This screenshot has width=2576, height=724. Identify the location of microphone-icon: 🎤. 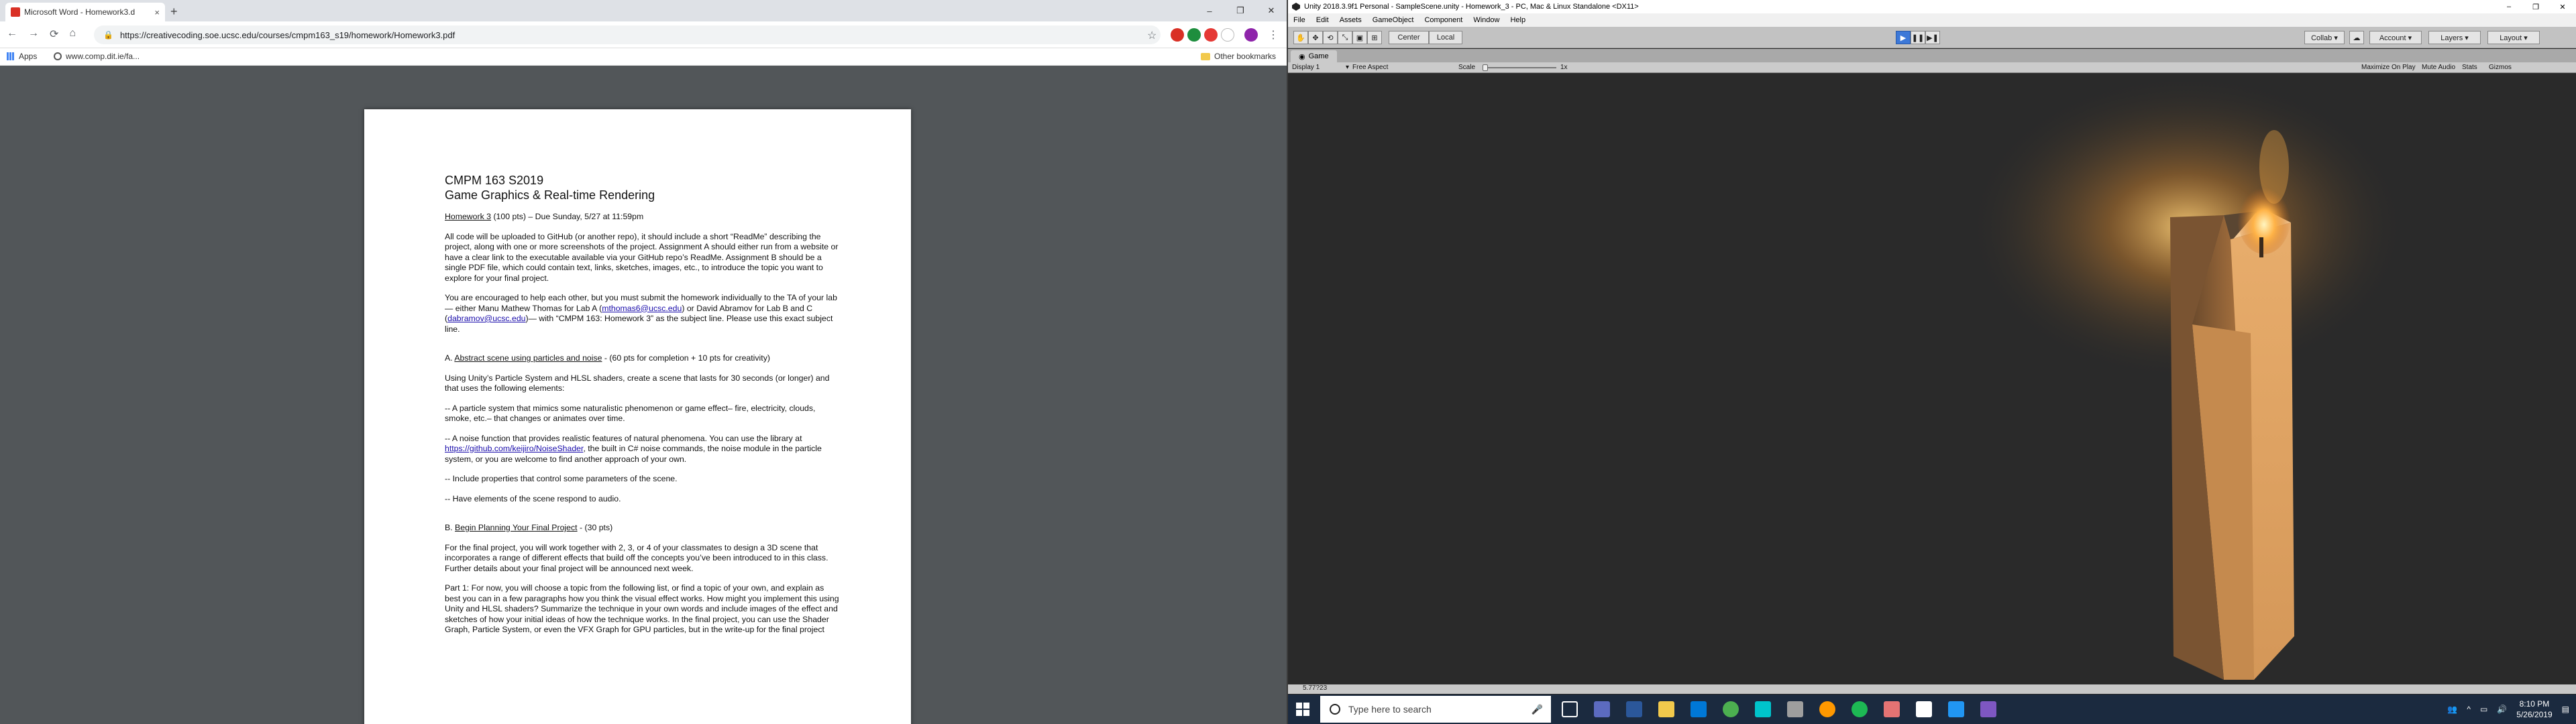
(1537, 710).